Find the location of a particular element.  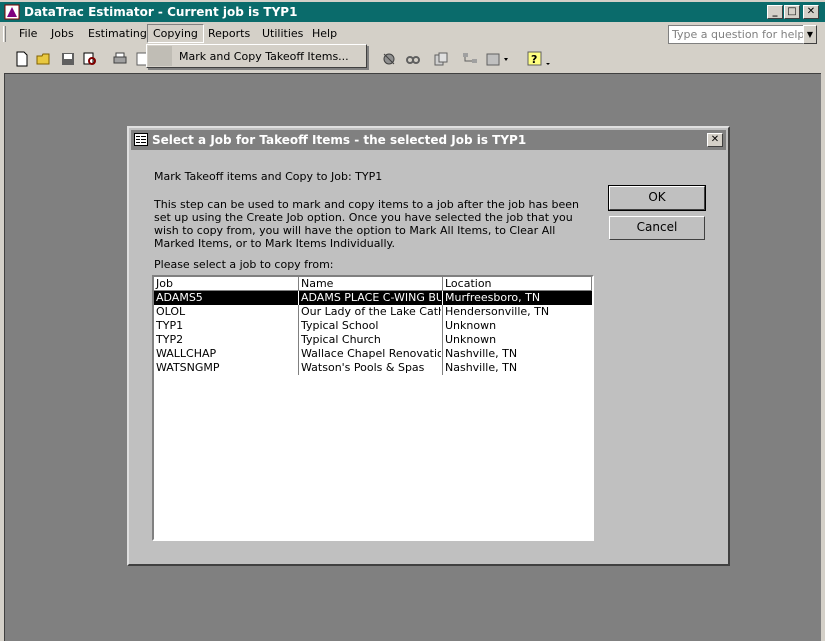

menu-estimating: Estimating is located at coordinates (117, 33).